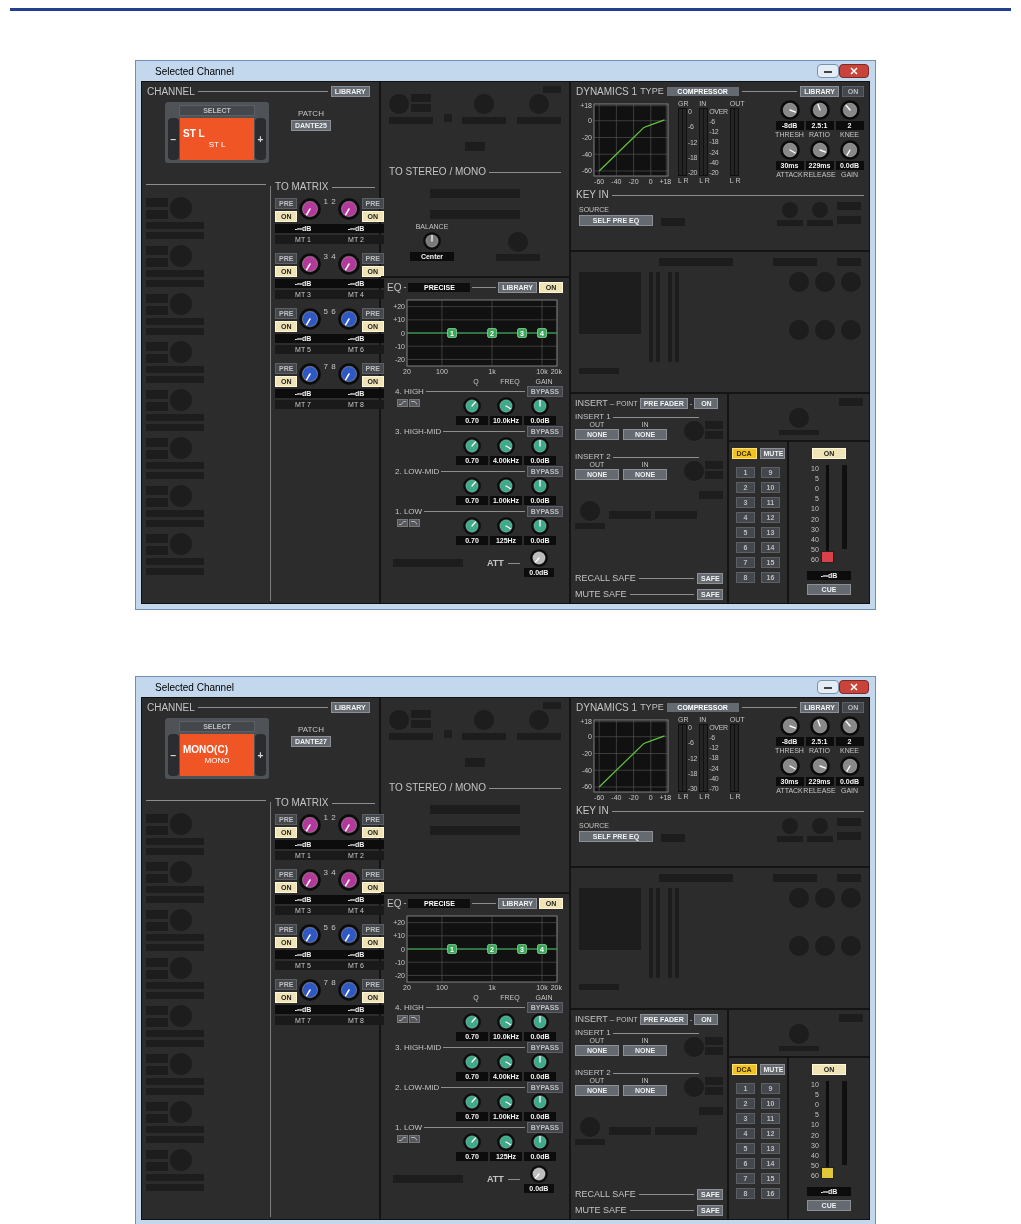 The width and height of the screenshot is (1021, 1224). What do you see at coordinates (302, 187) in the screenshot?
I see `section-title: TO MATRIX` at bounding box center [302, 187].